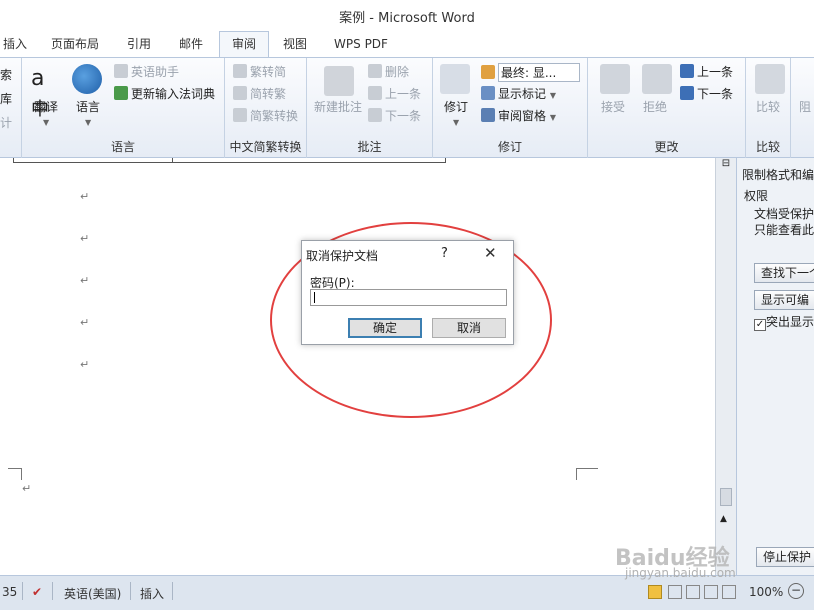 The image size is (814, 610). Describe the element at coordinates (778, 175) in the screenshot. I see `pane-title: 限制格式和编辑` at that location.